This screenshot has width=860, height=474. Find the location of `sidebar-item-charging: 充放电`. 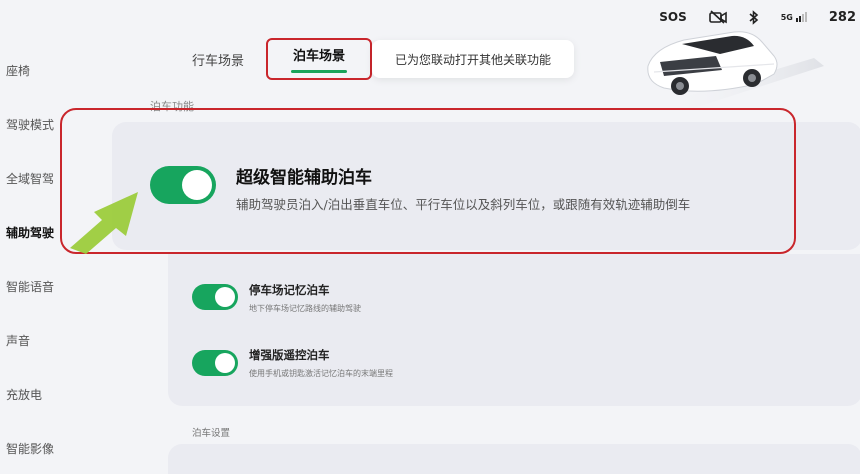

sidebar-item-charging: 充放电 is located at coordinates (24, 394).